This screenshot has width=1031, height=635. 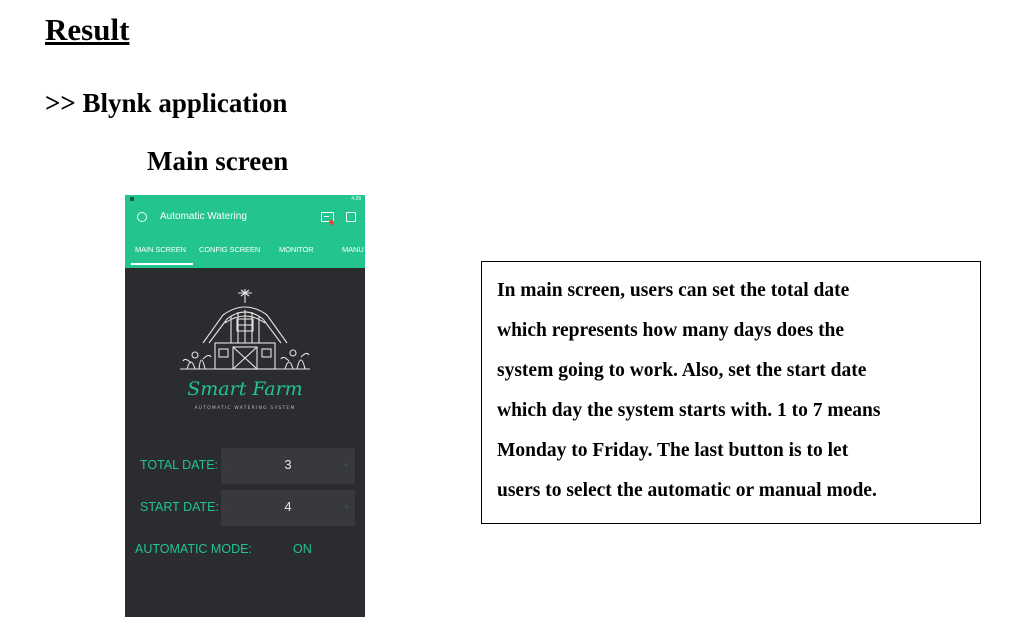 What do you see at coordinates (351, 217) in the screenshot?
I see `stop-icon` at bounding box center [351, 217].